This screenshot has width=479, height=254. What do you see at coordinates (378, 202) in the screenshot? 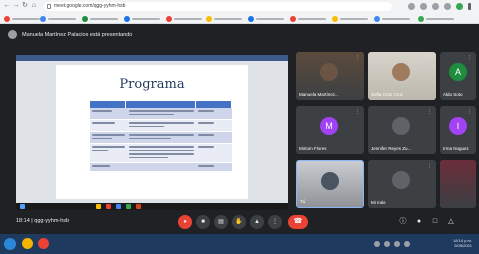
I see `participant-name: Mi más` at bounding box center [378, 202].